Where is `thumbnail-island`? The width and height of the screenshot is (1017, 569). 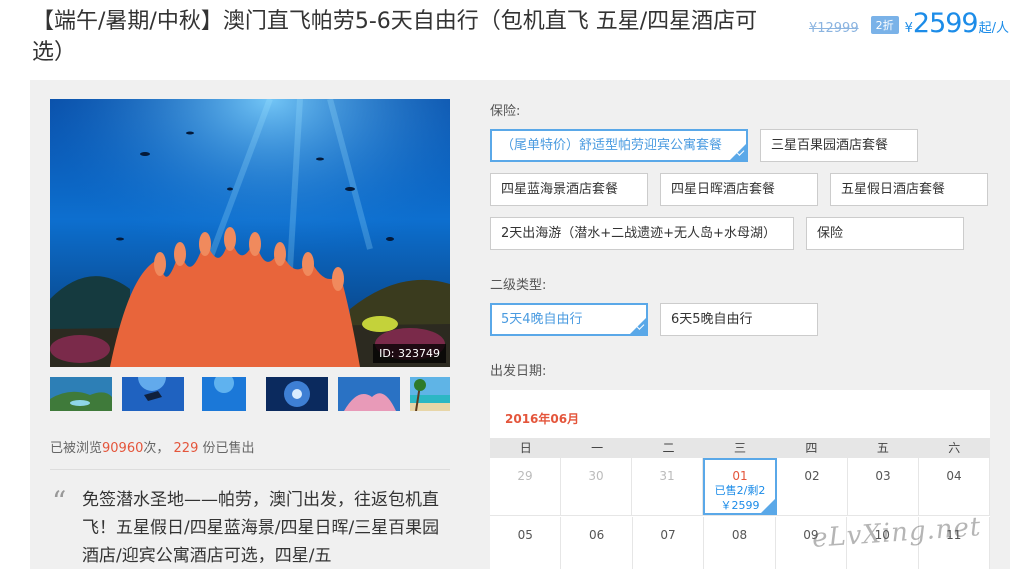 thumbnail-island is located at coordinates (81, 394).